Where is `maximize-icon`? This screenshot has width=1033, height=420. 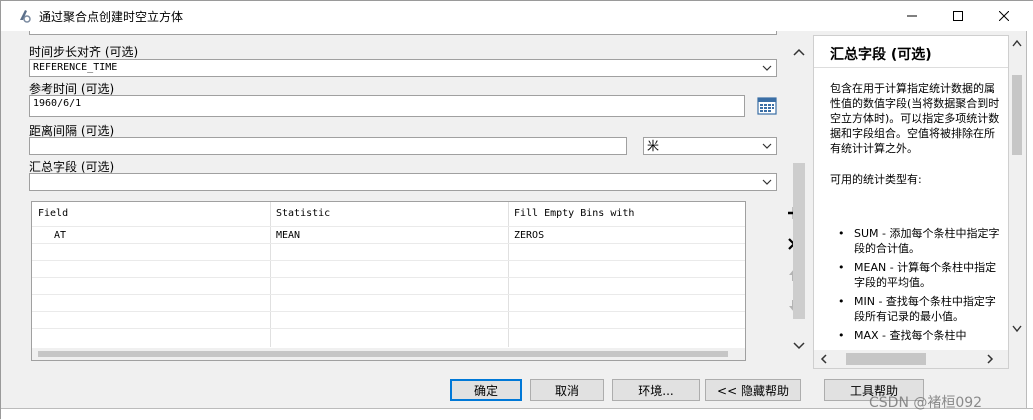
maximize-icon is located at coordinates (958, 16).